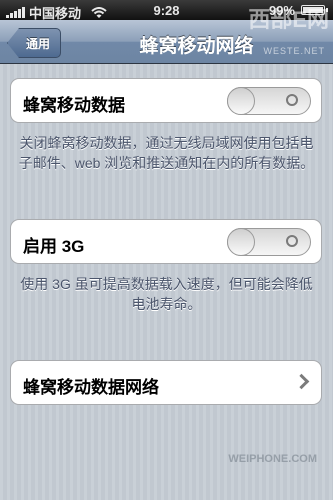  What do you see at coordinates (288, 19) in the screenshot?
I see `watermark-logo: 西部E网` at bounding box center [288, 19].